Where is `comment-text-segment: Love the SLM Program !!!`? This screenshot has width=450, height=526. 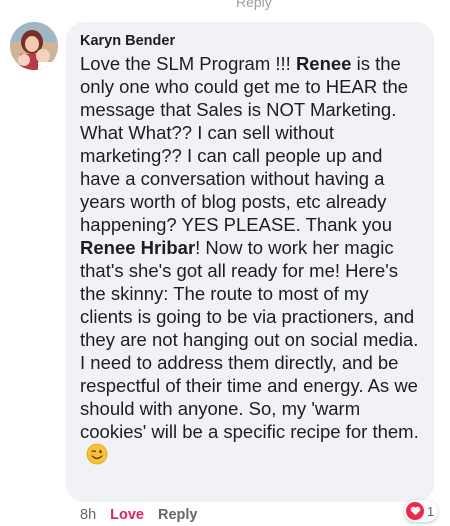
comment-text-segment: Love the SLM Program !!! is located at coordinates (188, 63).